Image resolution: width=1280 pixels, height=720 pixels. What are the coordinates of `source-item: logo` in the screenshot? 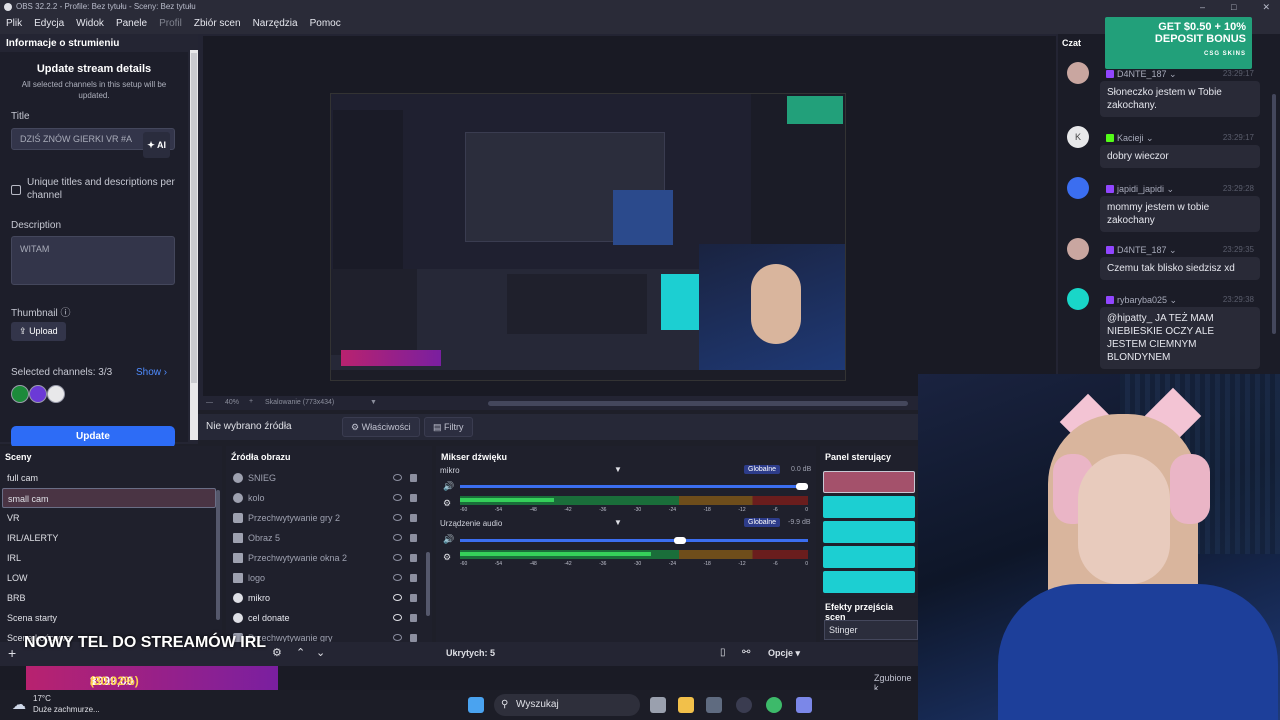 It's located at (329, 578).